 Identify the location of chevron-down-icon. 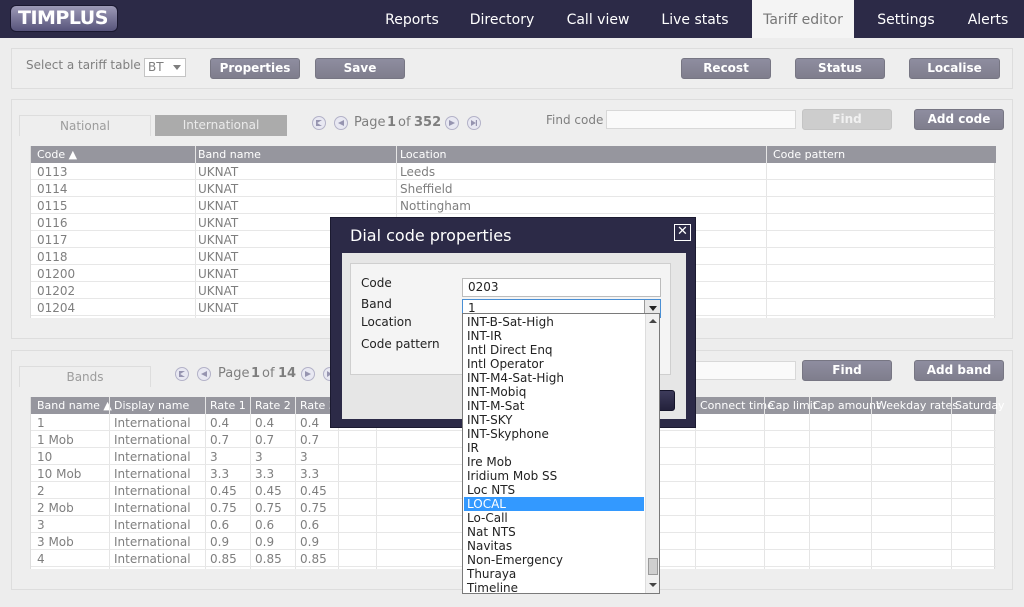
(653, 308).